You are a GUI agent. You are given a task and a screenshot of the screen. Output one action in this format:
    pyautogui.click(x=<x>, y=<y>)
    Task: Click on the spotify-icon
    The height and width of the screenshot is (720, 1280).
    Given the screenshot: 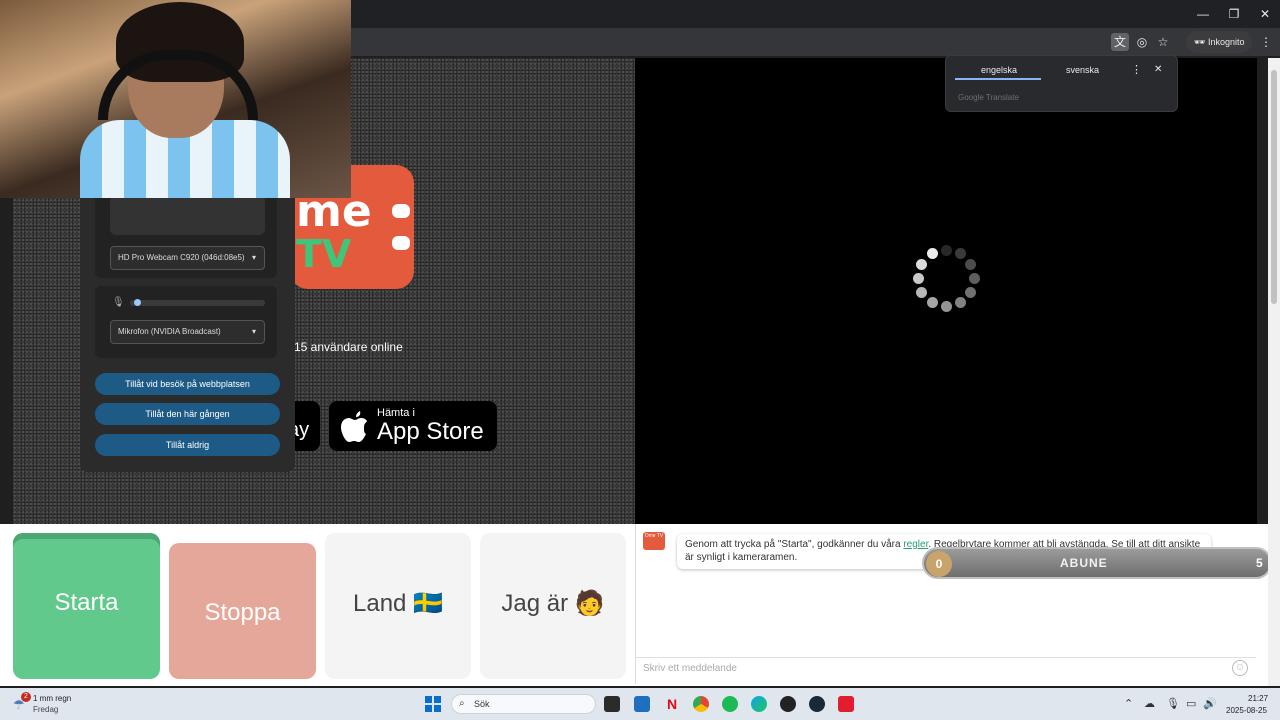 What is the action you would take?
    pyautogui.click(x=730, y=704)
    